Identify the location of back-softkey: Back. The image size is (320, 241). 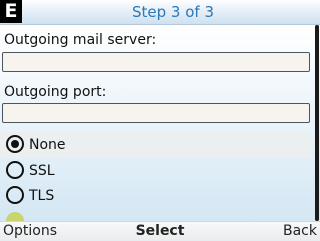
(300, 231).